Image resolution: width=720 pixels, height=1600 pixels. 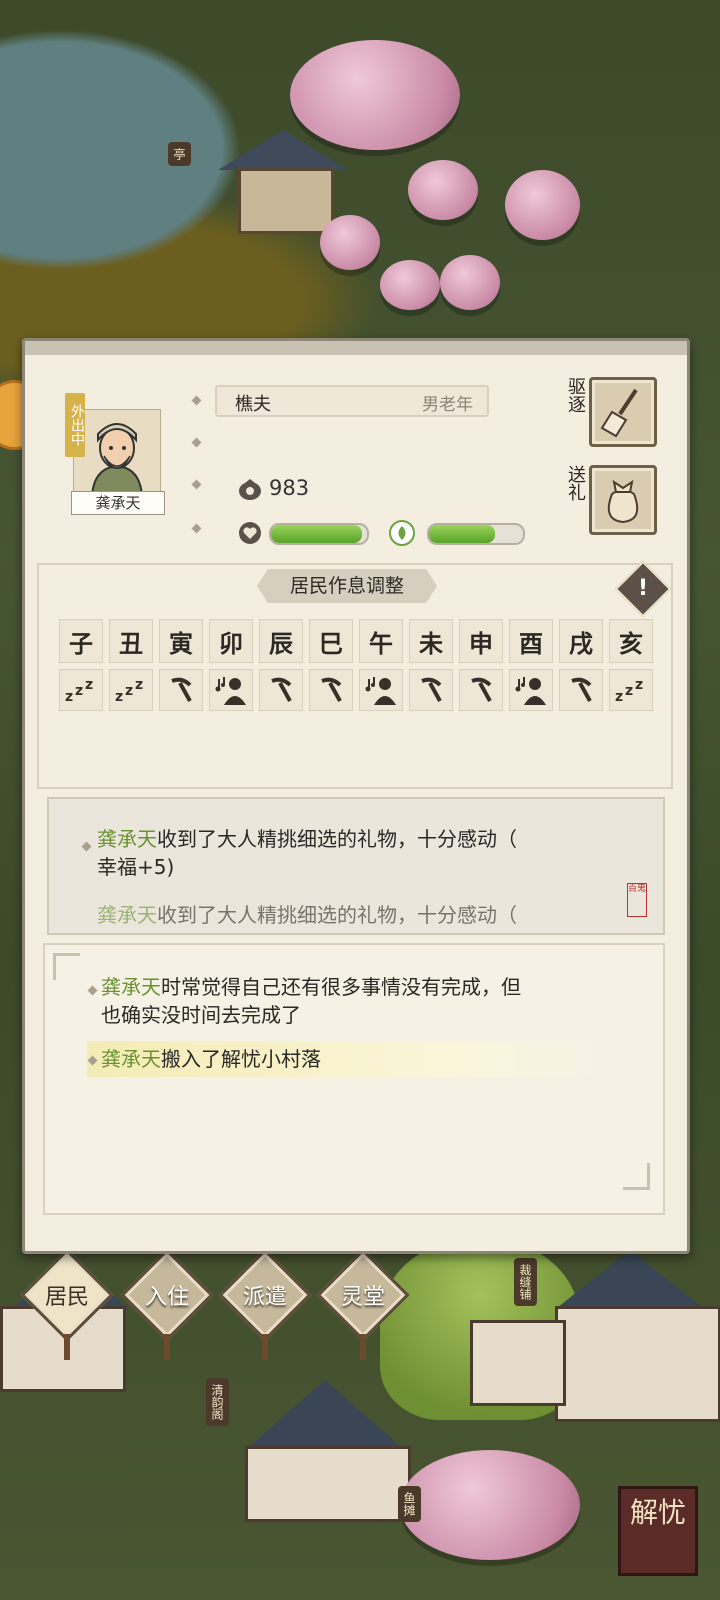 I want to click on log-marker, so click(x=86, y=846).